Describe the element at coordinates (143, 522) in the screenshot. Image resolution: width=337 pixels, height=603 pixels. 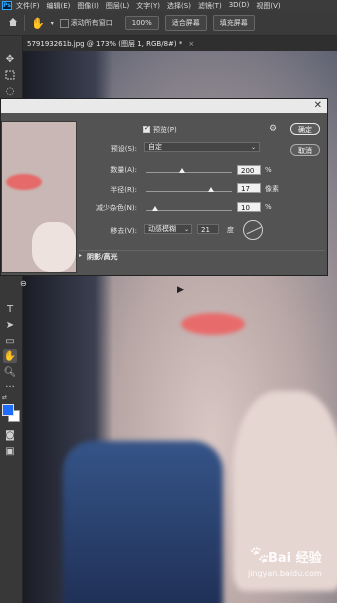
I see `photo-shirt-region` at that location.